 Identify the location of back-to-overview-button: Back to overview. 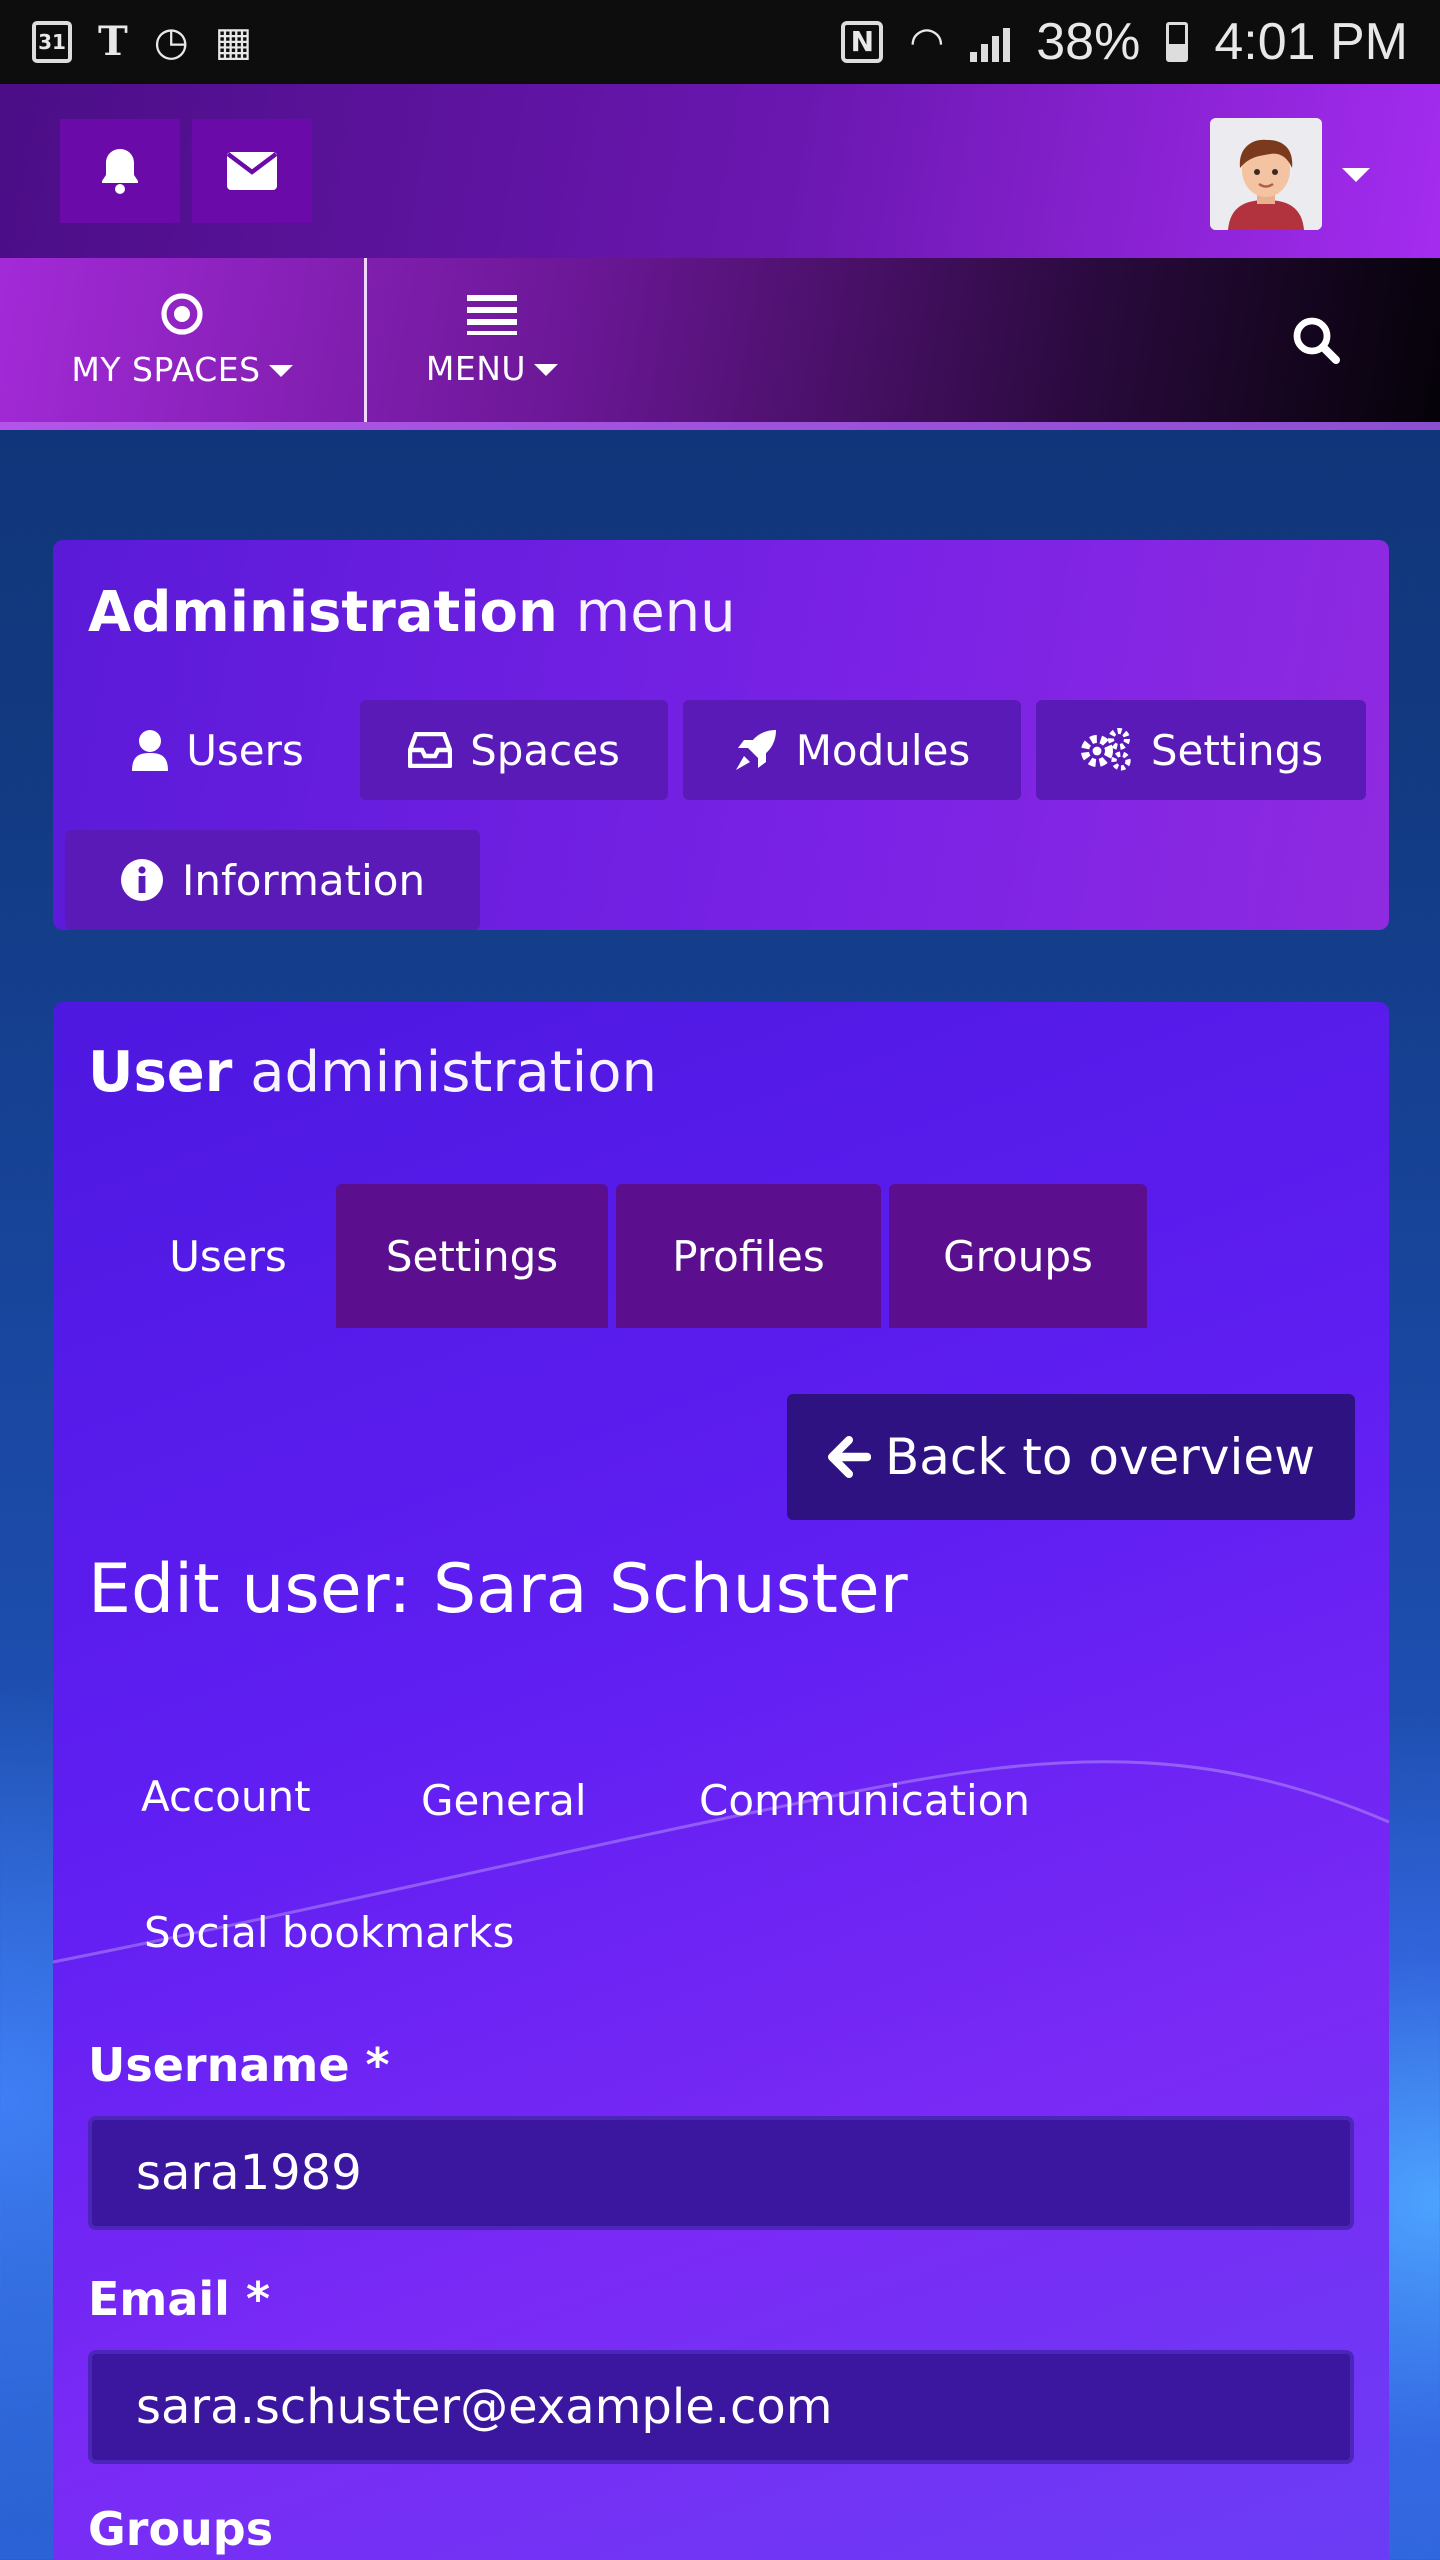
(1071, 1457).